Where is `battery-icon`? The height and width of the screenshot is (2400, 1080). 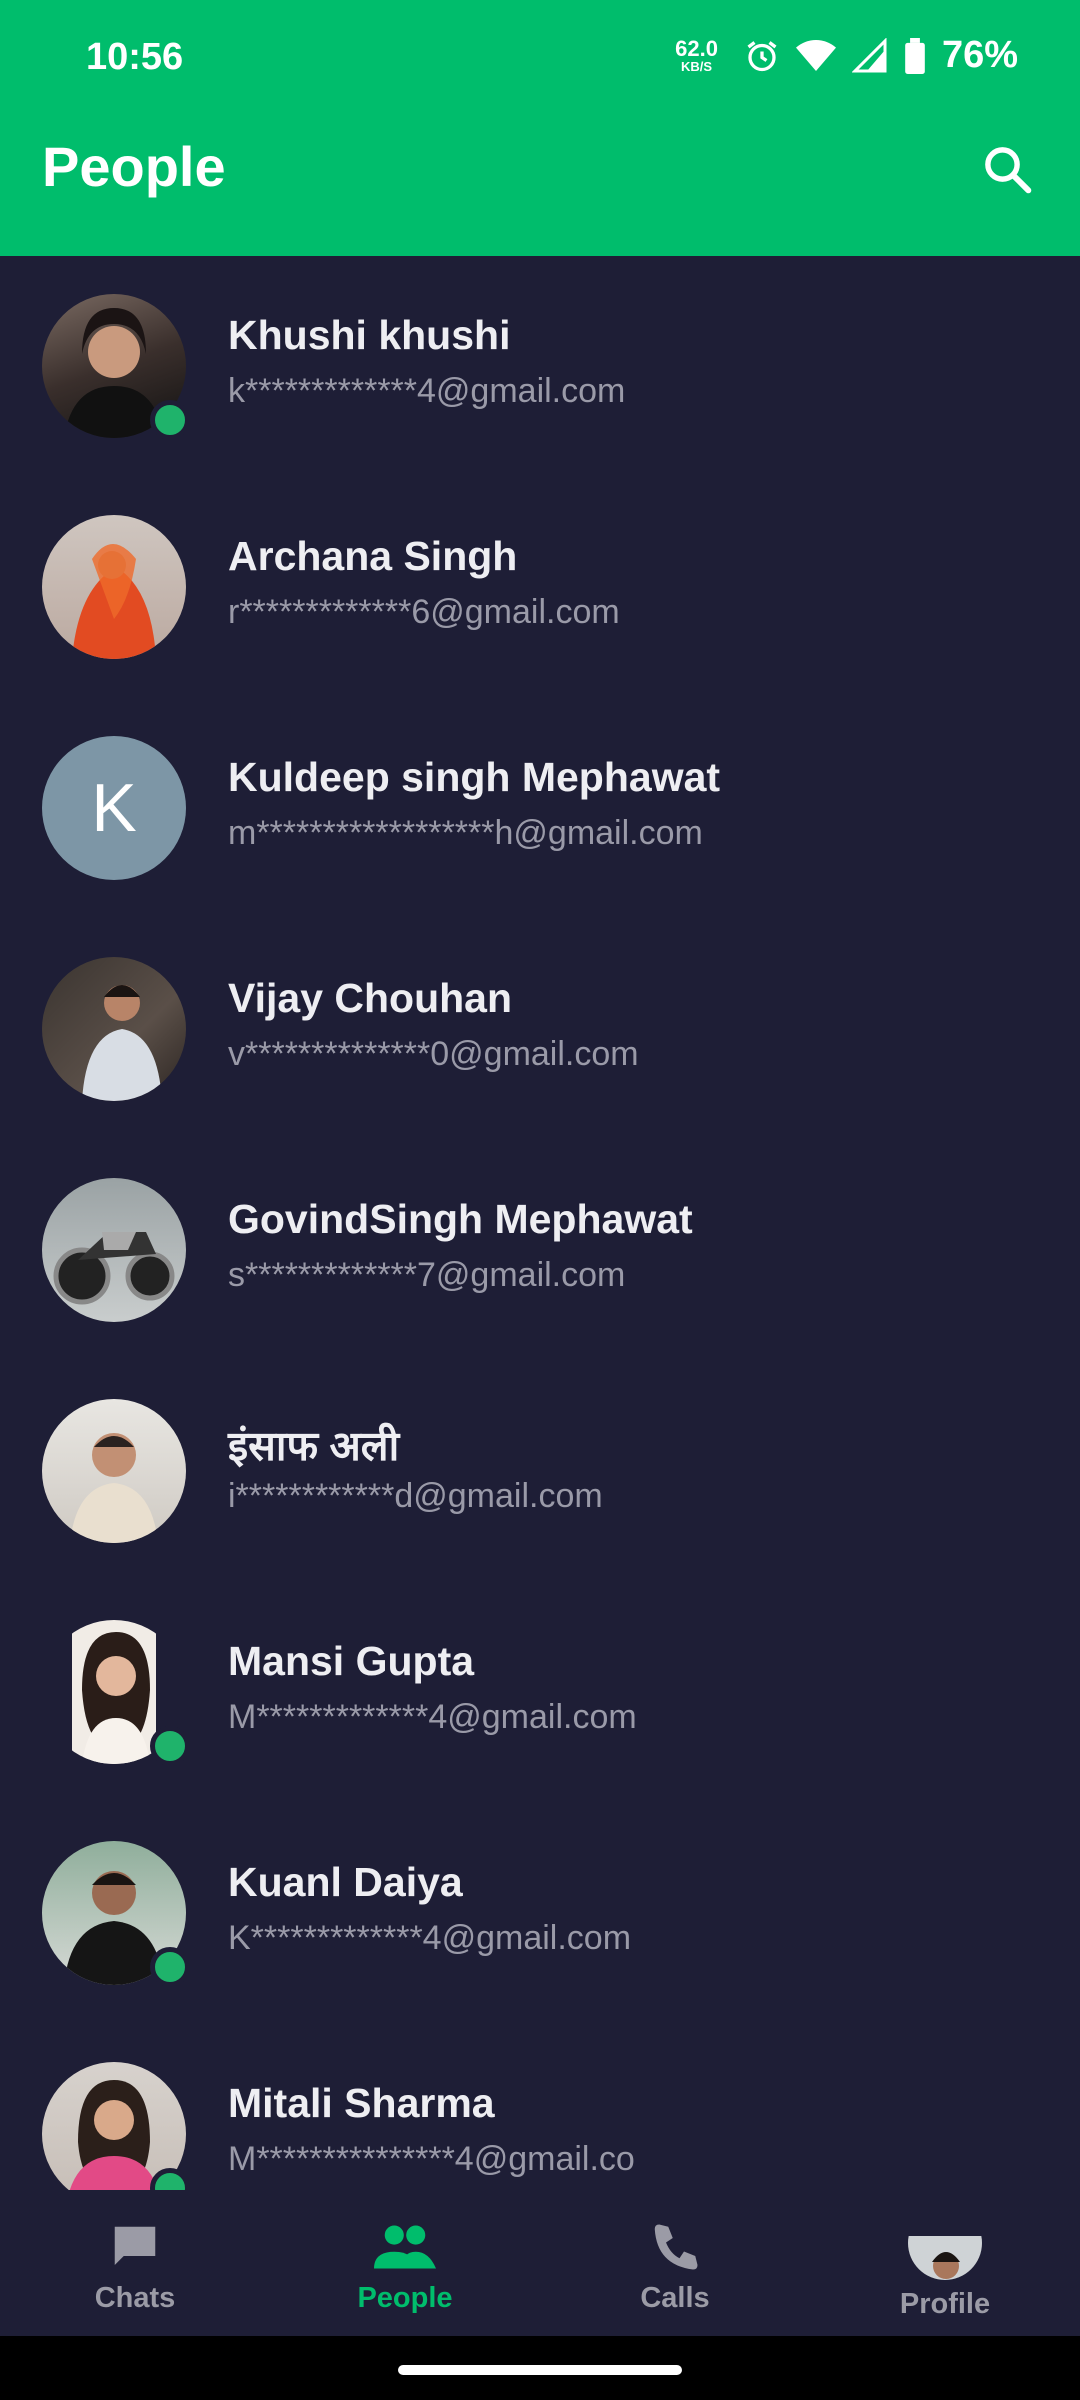 battery-icon is located at coordinates (915, 55).